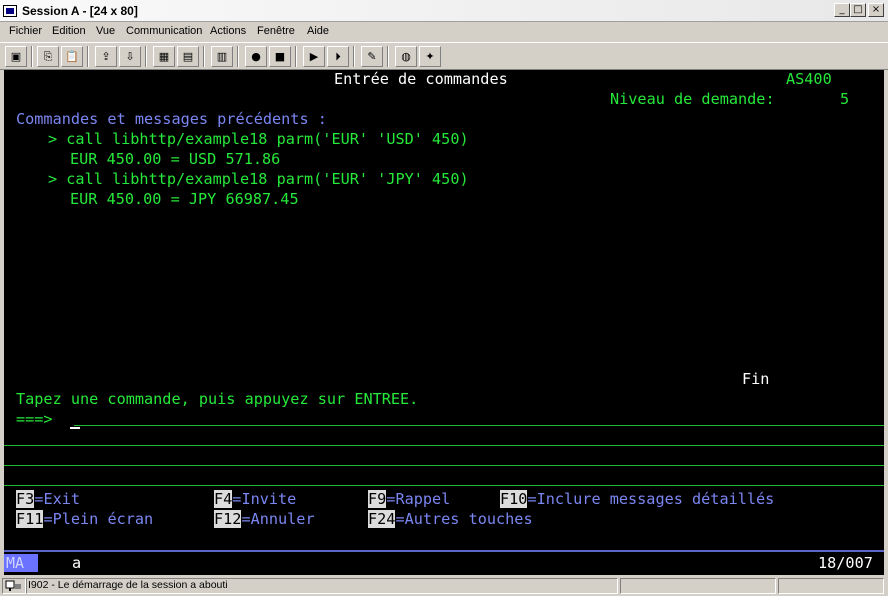 The width and height of the screenshot is (888, 596). I want to click on request-level-value: 5, so click(845, 99).